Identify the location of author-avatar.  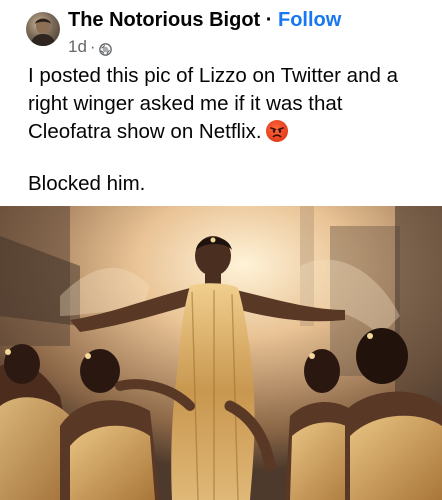
(43, 29).